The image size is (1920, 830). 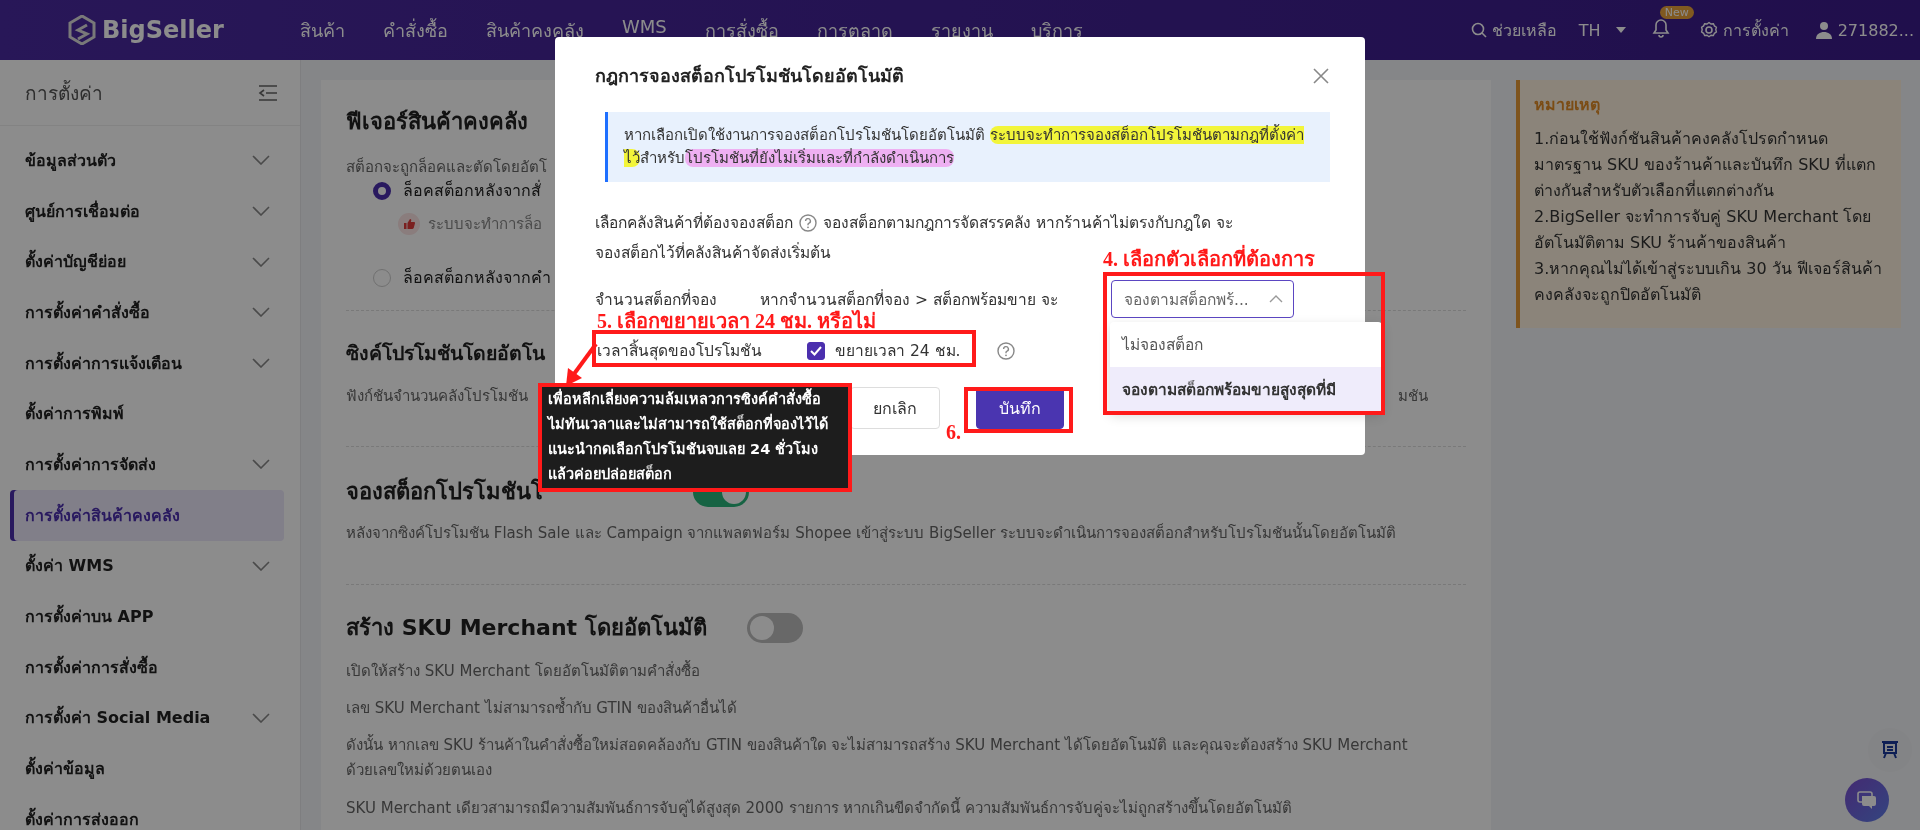 I want to click on close-icon, so click(x=1321, y=75).